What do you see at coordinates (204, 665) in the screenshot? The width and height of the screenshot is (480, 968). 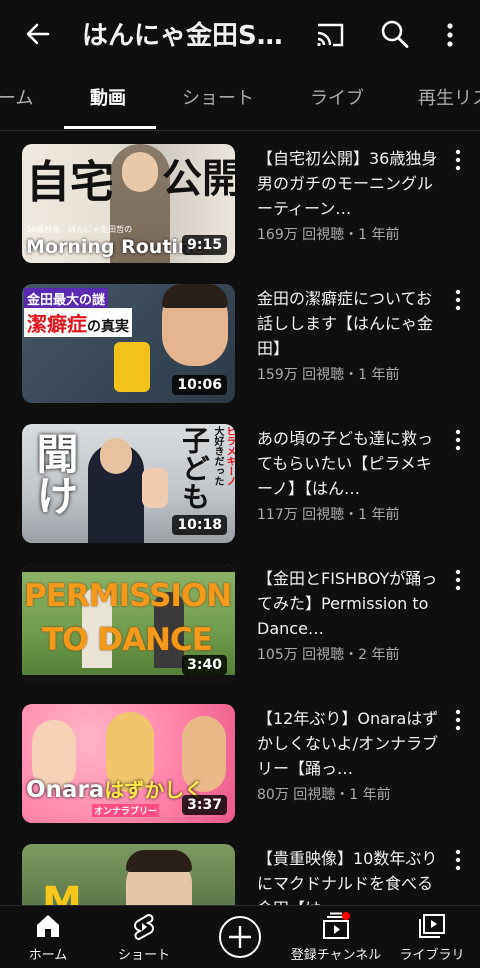 I see `duration-badge: 3:40` at bounding box center [204, 665].